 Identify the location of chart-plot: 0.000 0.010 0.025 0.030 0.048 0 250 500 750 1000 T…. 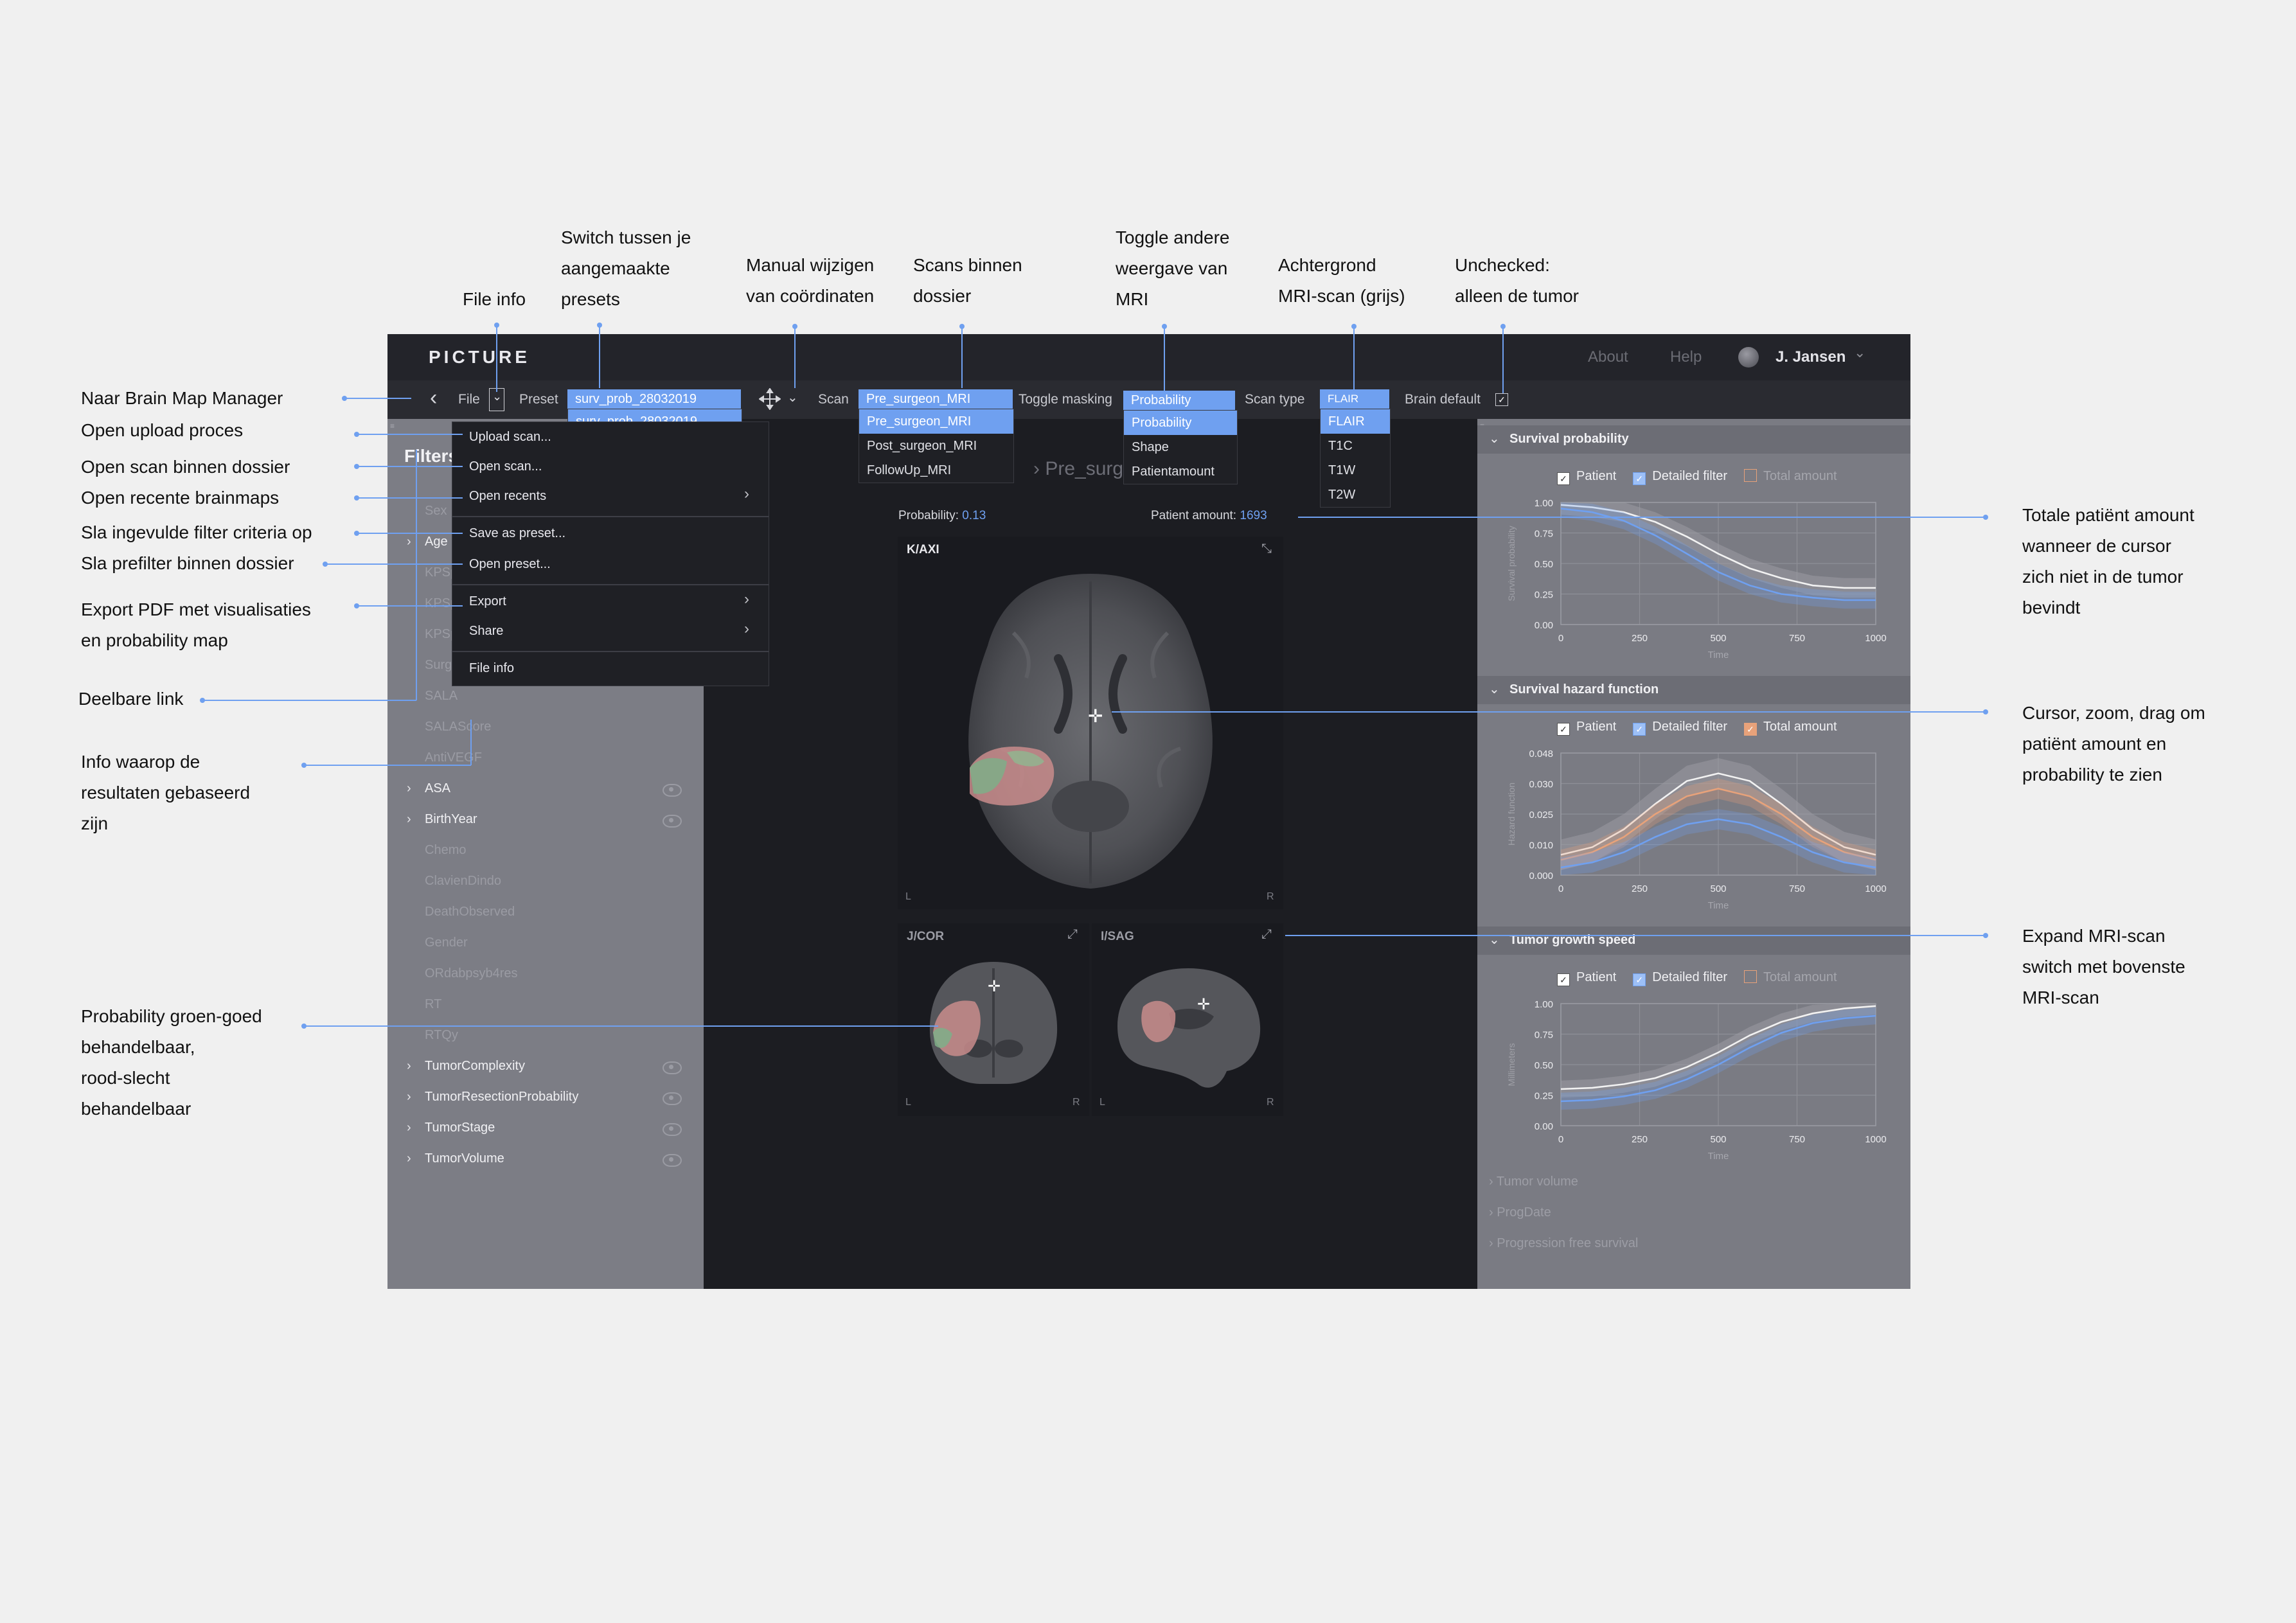
(1693, 833).